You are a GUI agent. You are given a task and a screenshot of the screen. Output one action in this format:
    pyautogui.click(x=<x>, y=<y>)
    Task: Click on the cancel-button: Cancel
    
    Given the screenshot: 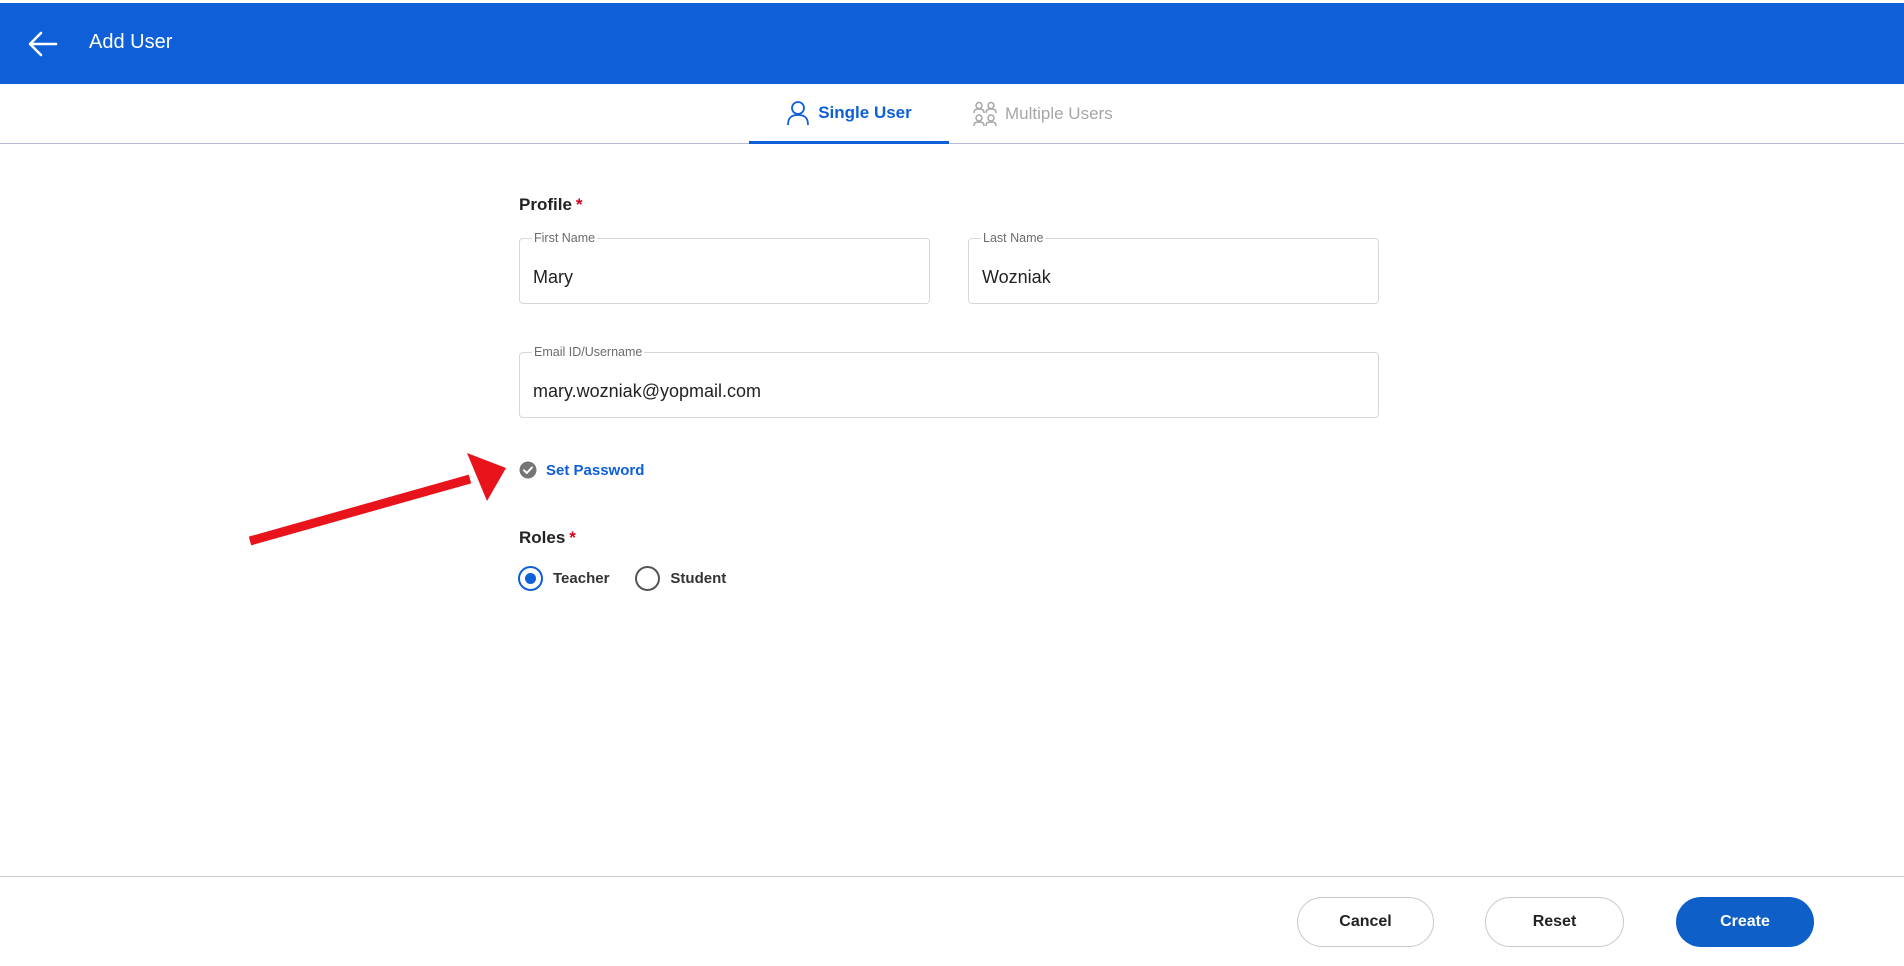 What is the action you would take?
    pyautogui.click(x=1365, y=922)
    